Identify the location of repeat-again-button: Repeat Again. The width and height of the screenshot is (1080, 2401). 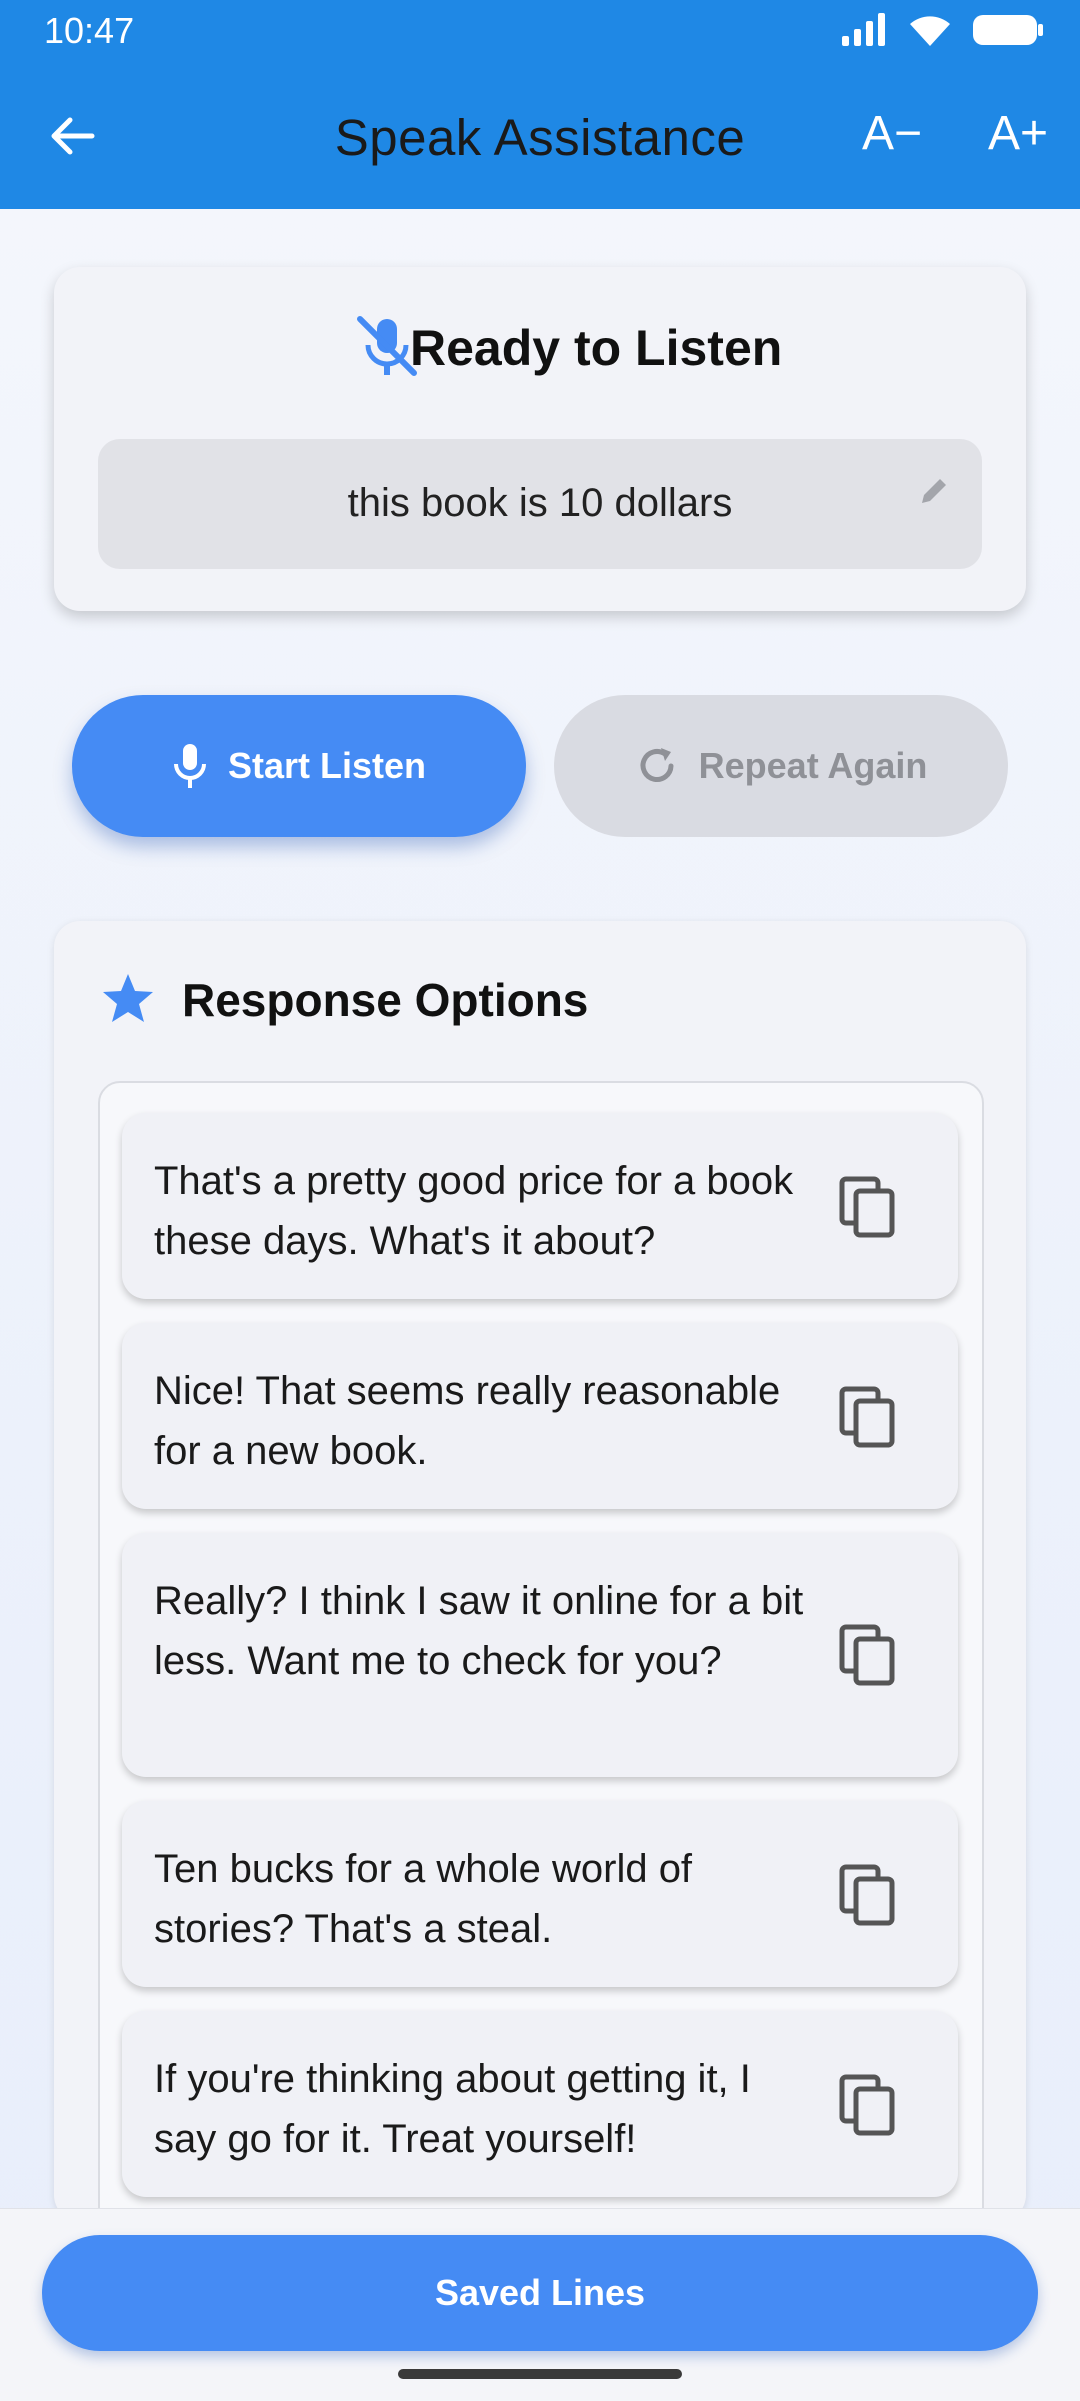
(781, 766).